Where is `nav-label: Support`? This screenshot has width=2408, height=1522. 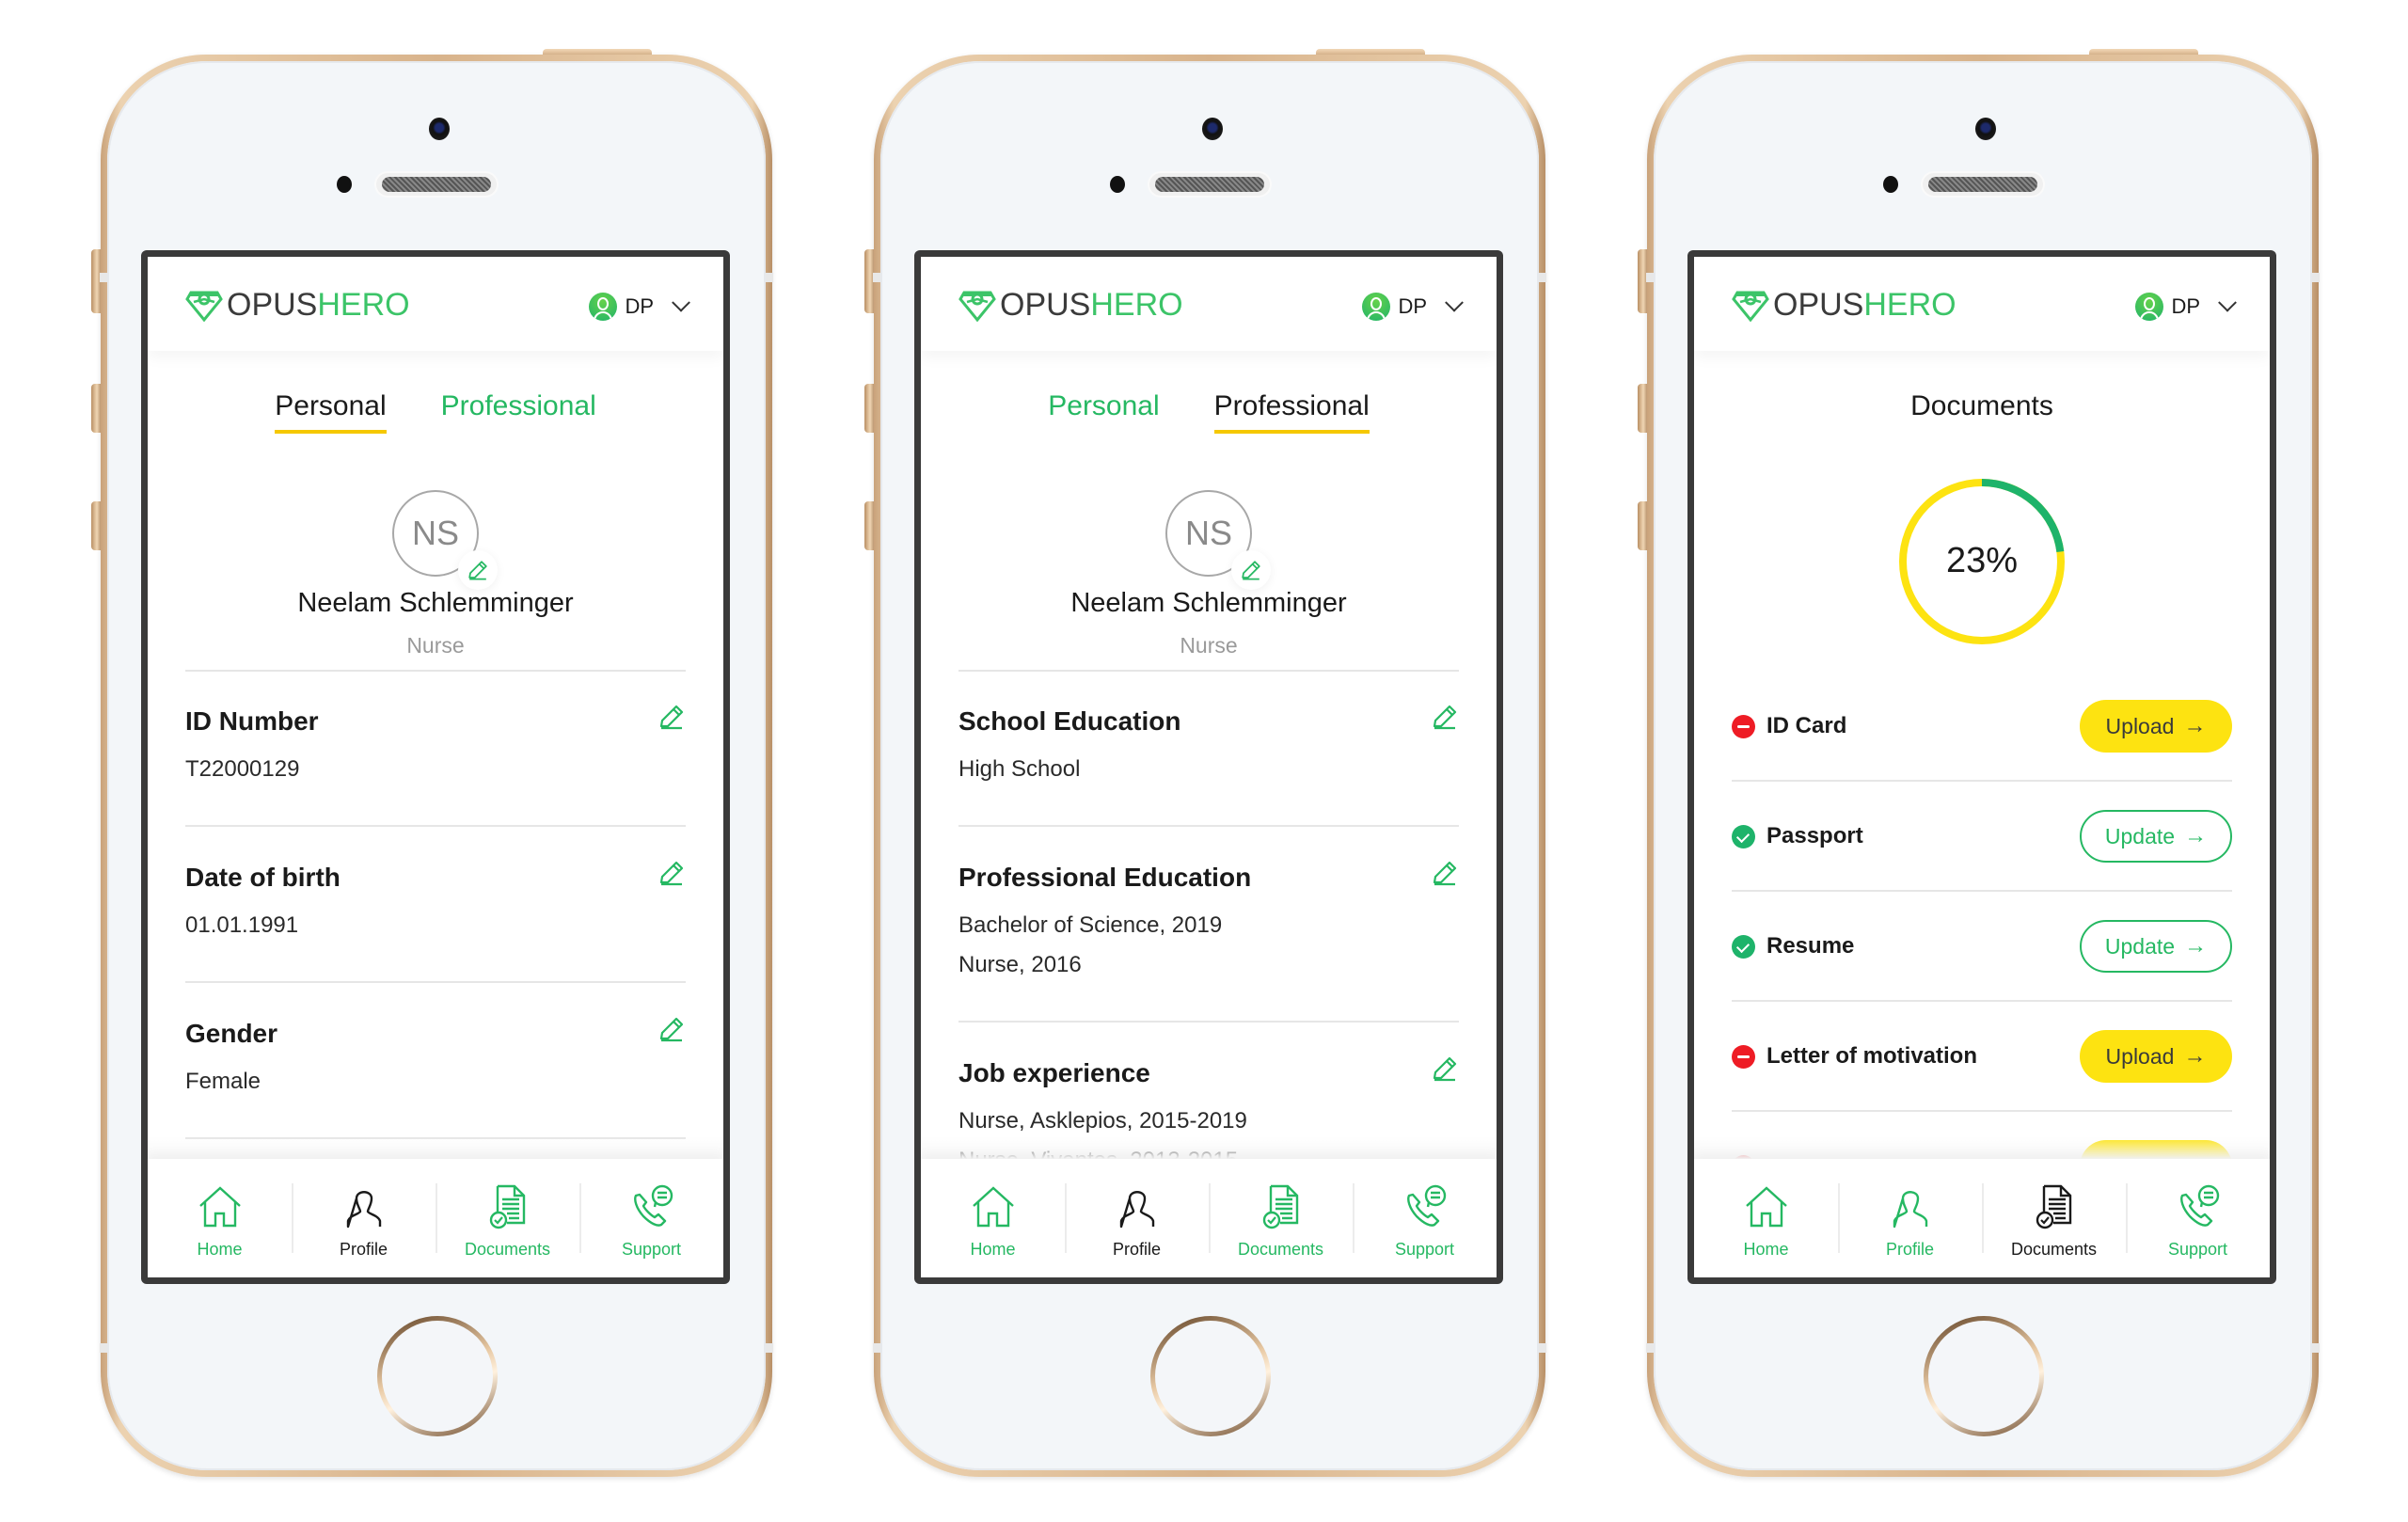 nav-label: Support is located at coordinates (652, 1249).